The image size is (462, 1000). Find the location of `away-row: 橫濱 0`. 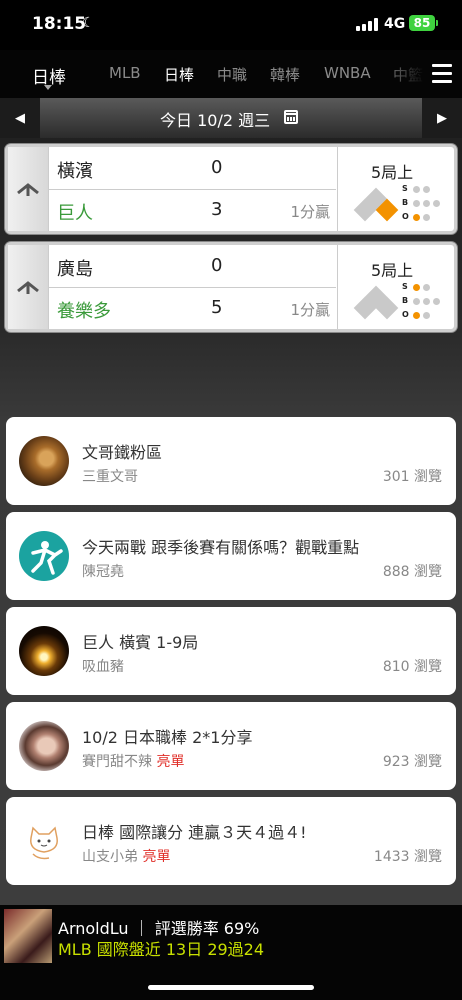

away-row: 橫濱 0 is located at coordinates (192, 168).